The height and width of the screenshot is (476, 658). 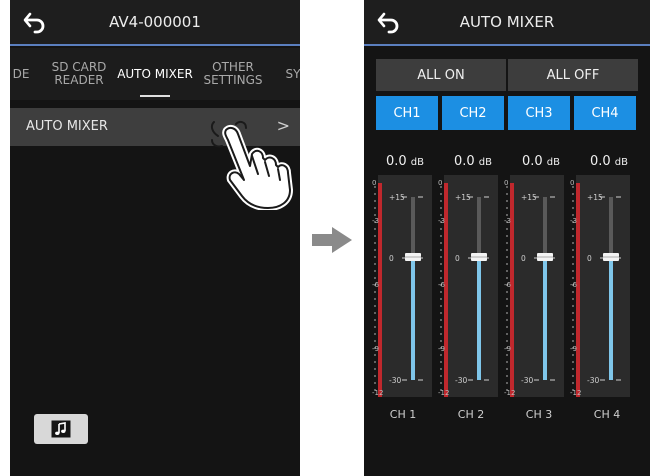 What do you see at coordinates (573, 75) in the screenshot?
I see `all-off-button: ALL OFF` at bounding box center [573, 75].